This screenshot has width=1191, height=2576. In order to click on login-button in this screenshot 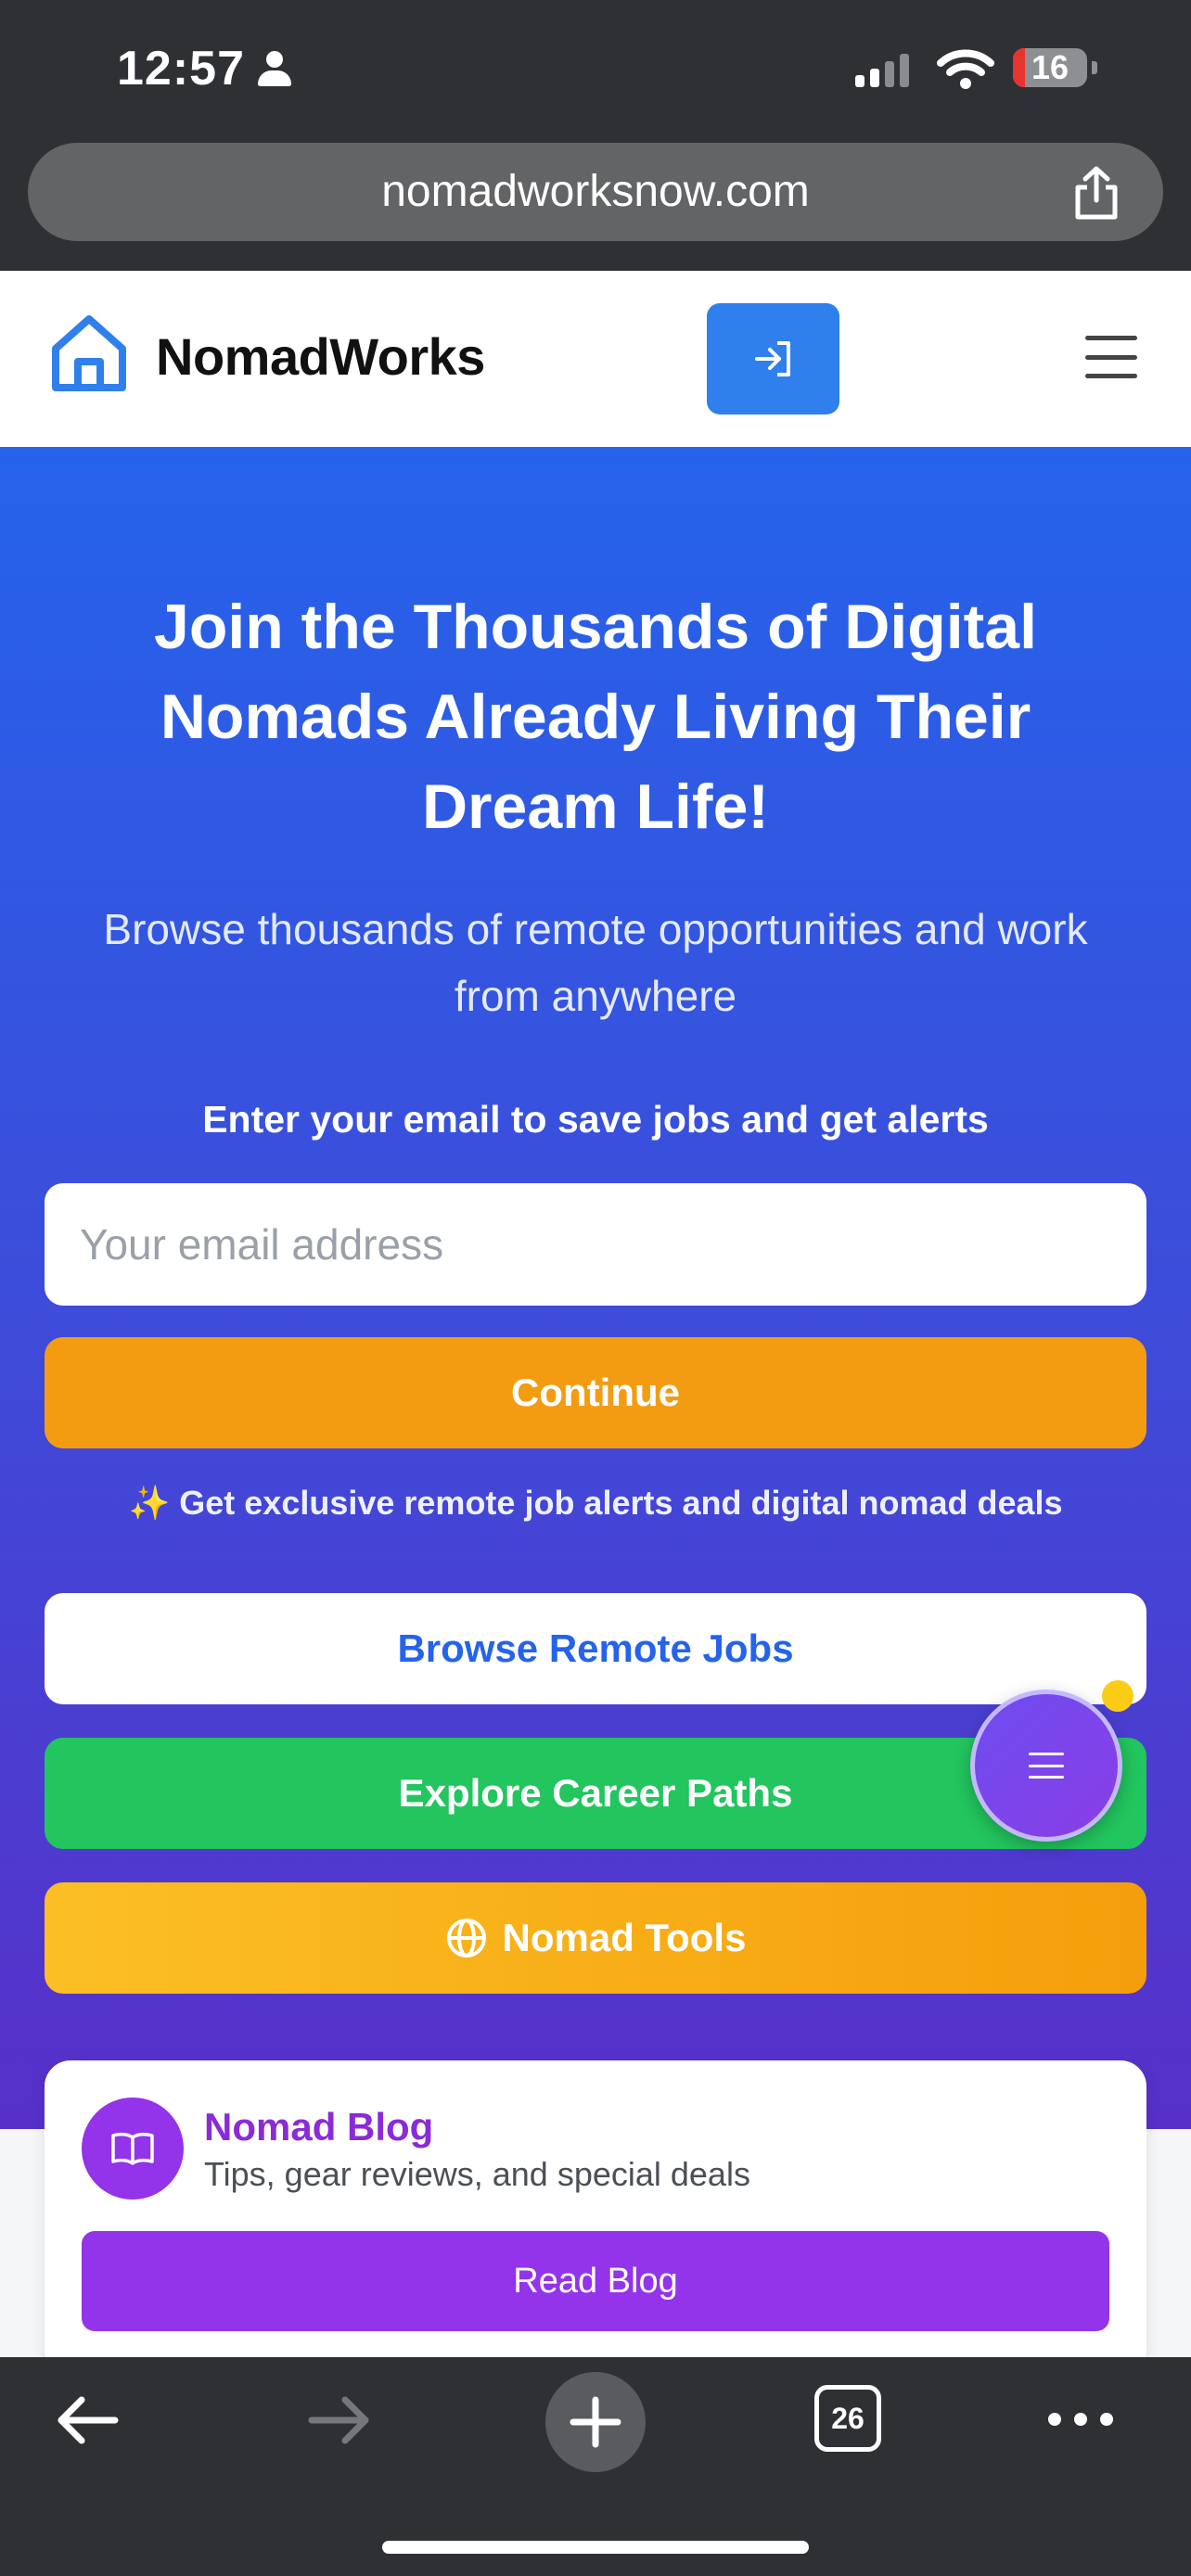, I will do `click(773, 358)`.